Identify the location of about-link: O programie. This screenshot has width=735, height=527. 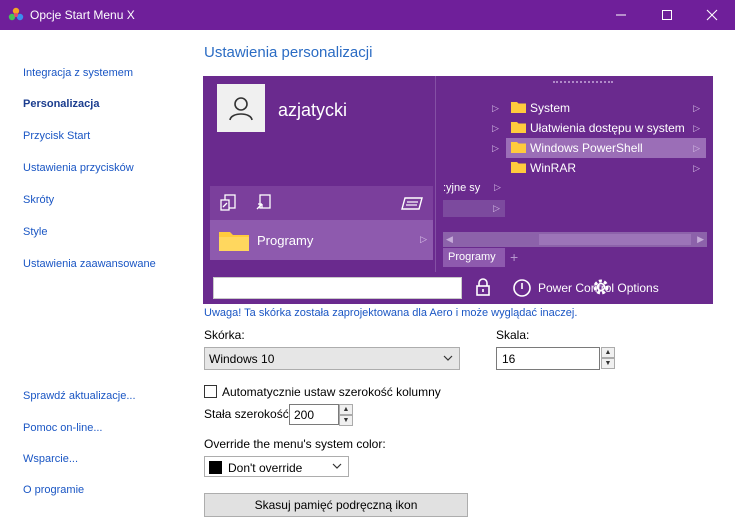
(53, 490).